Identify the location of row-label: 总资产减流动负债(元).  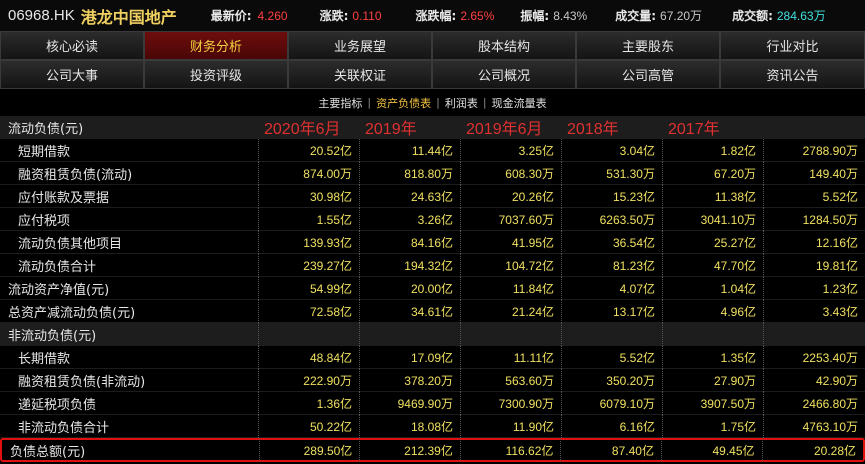
(72, 313).